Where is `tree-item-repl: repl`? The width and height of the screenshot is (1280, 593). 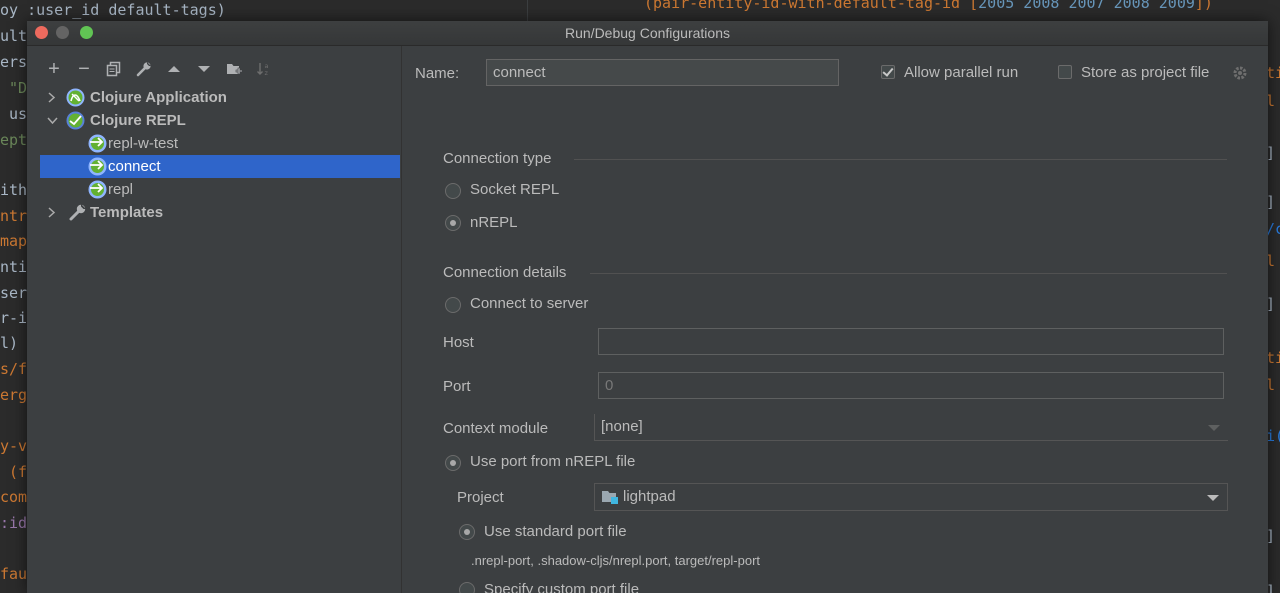
tree-item-repl: repl is located at coordinates (220, 189).